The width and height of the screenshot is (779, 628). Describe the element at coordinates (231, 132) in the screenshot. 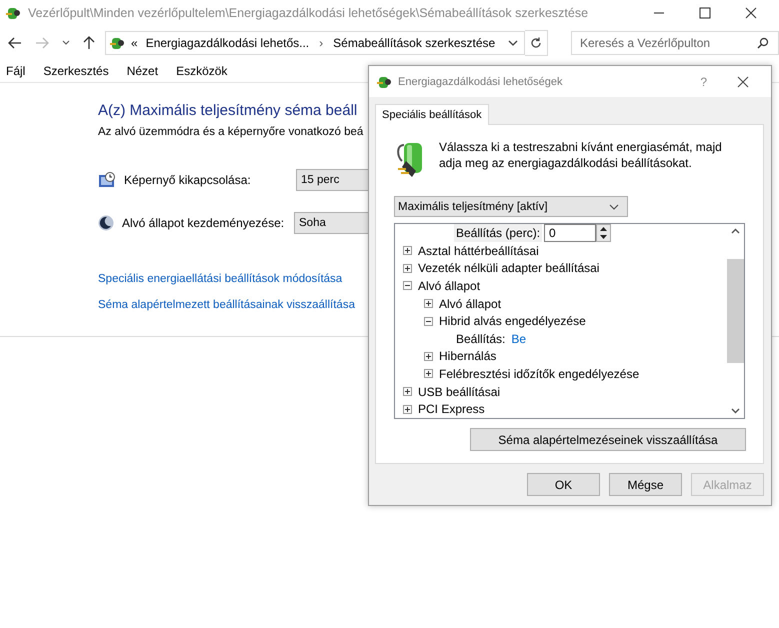

I see `page-description: Az alvó üzemmódra és a képernyőre vonatkozó beá` at that location.